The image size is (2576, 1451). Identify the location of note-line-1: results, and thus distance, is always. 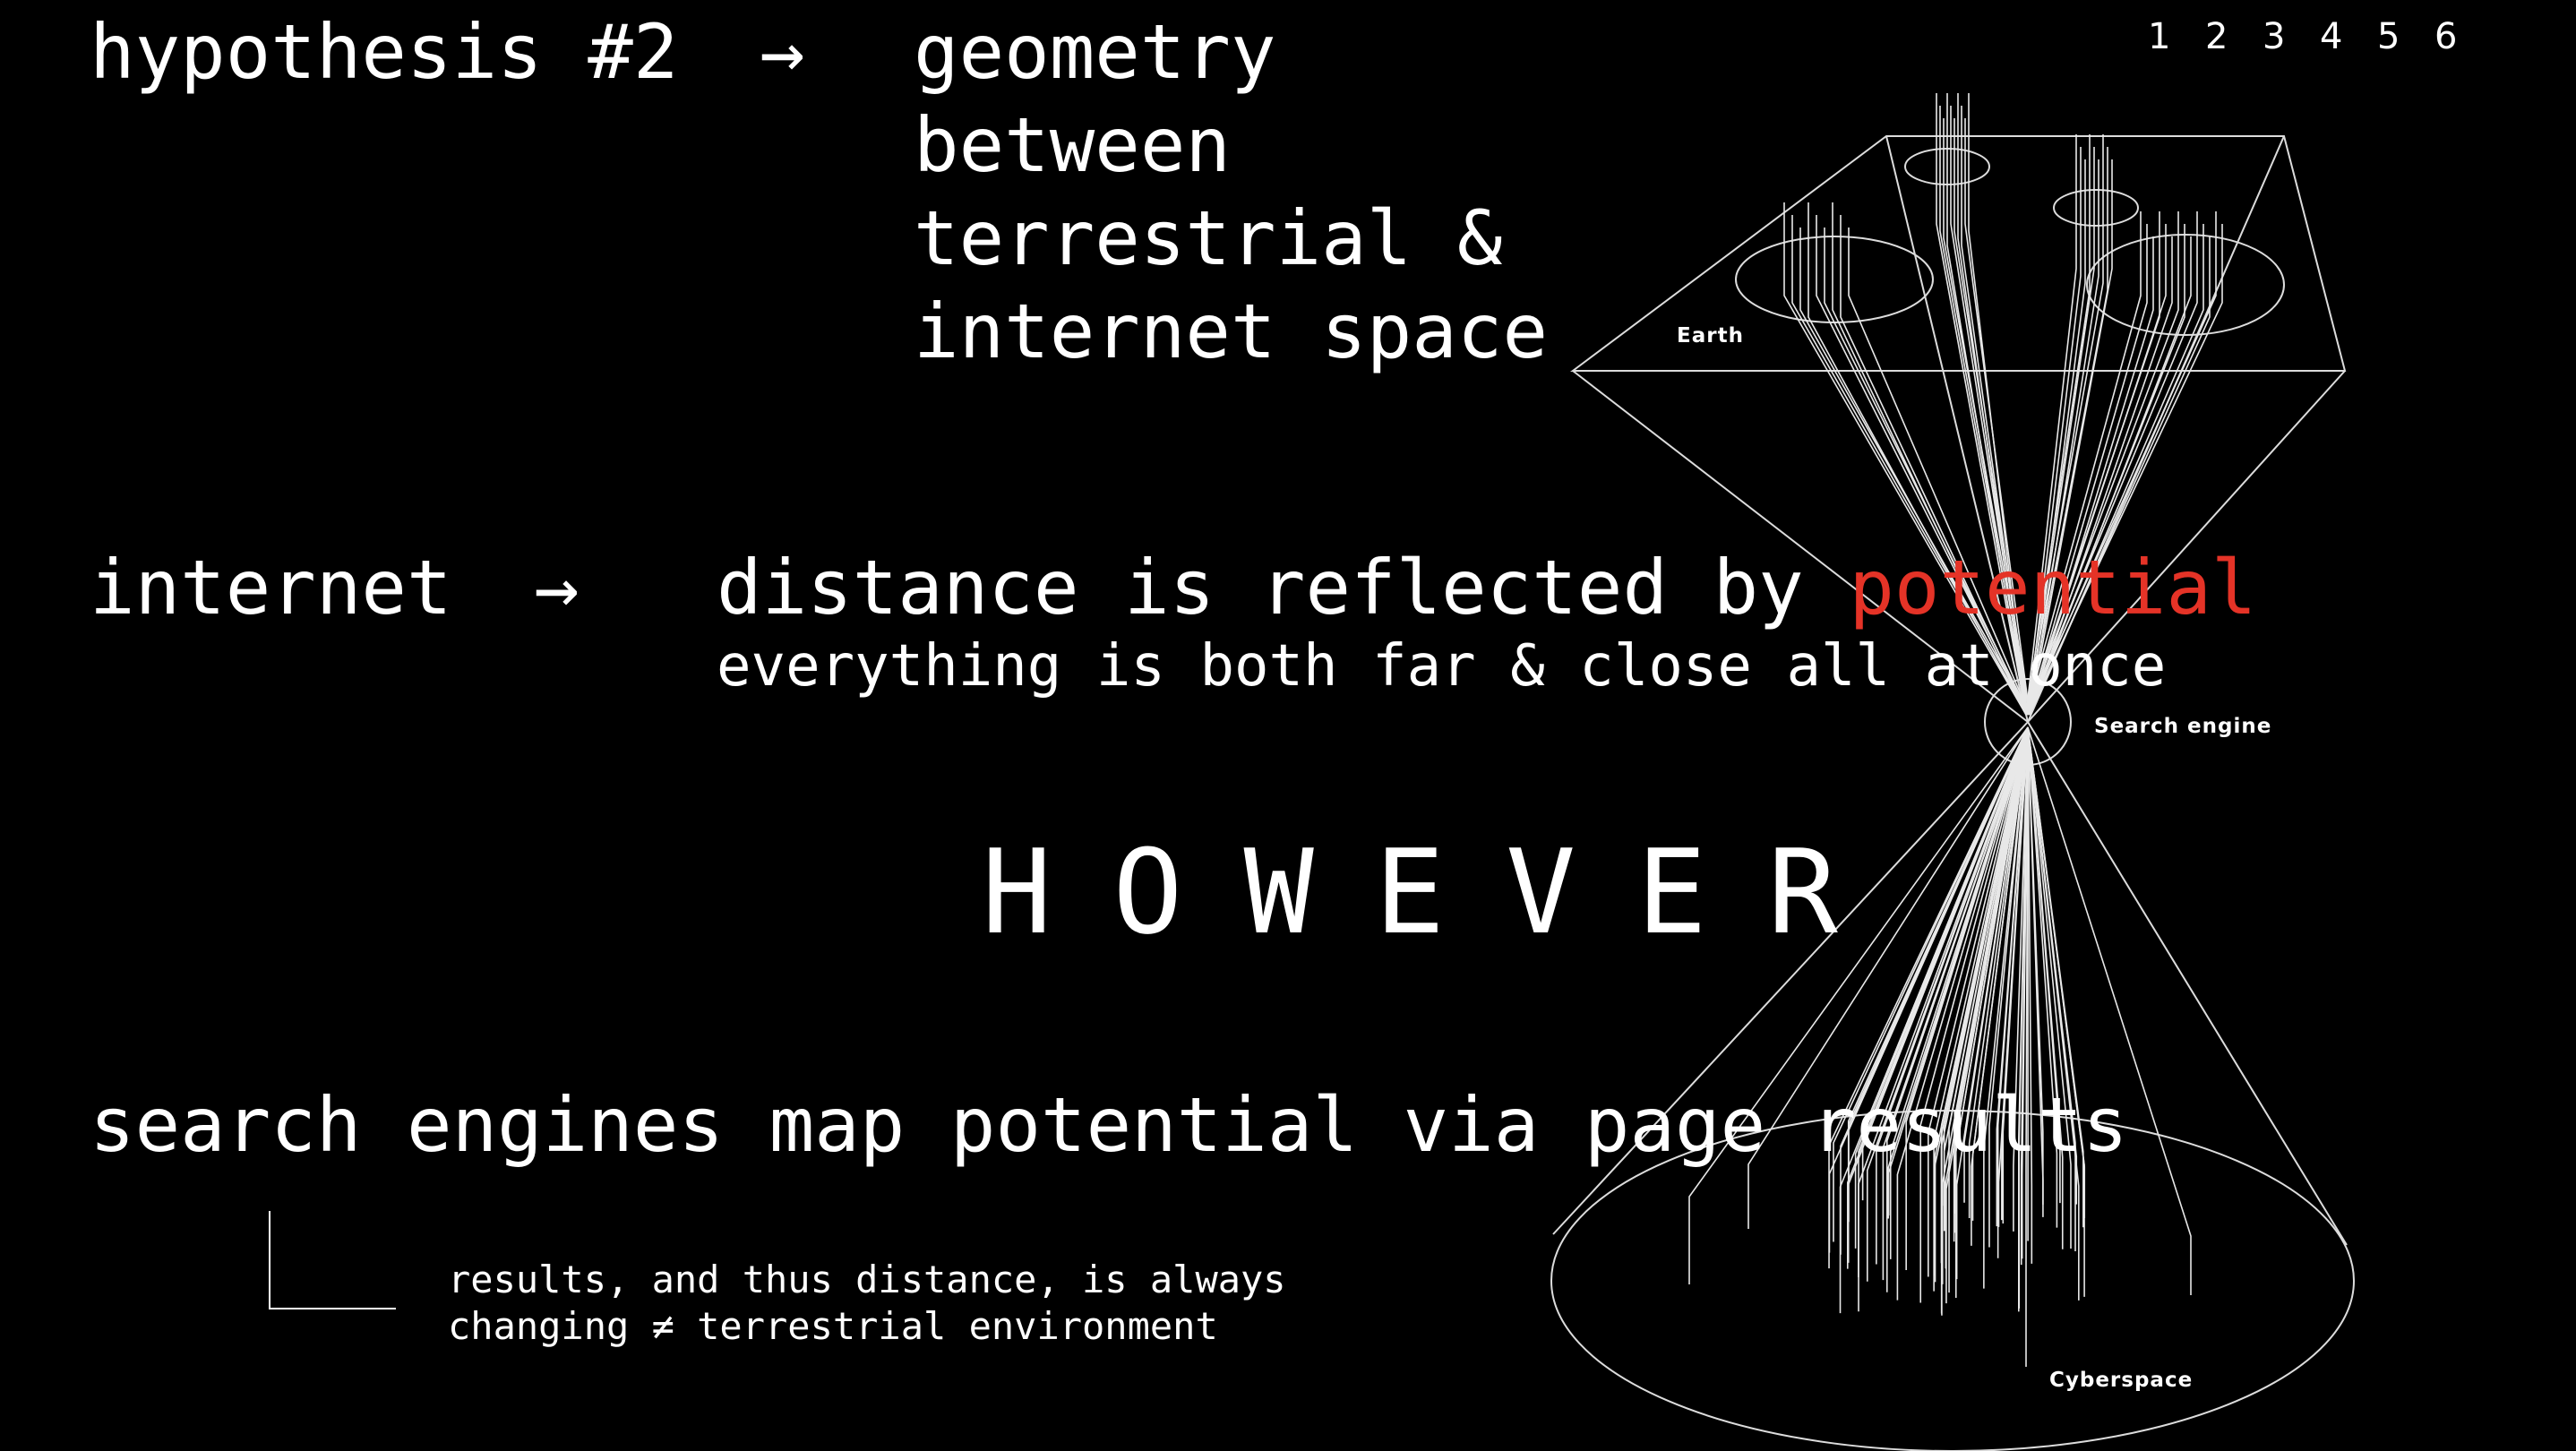
(867, 1280).